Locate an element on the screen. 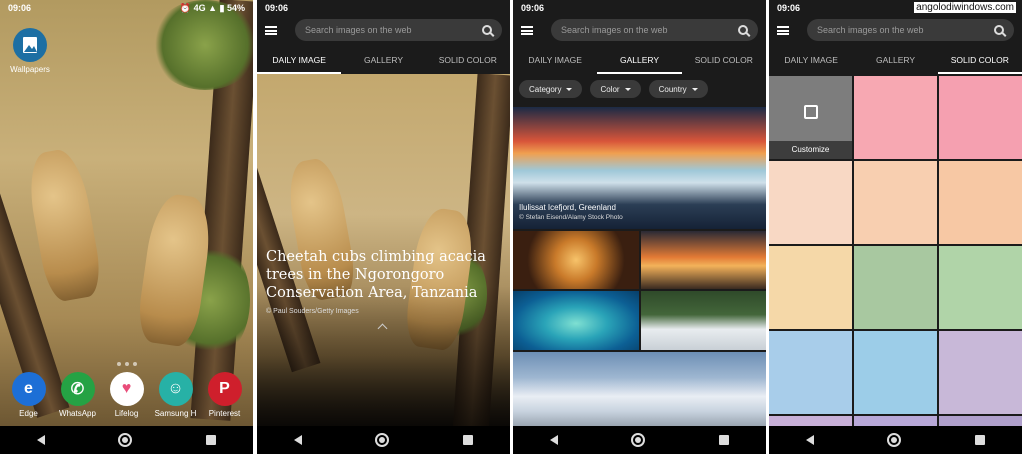 This screenshot has height=454, width=1024. color-filter: Color is located at coordinates (615, 89).